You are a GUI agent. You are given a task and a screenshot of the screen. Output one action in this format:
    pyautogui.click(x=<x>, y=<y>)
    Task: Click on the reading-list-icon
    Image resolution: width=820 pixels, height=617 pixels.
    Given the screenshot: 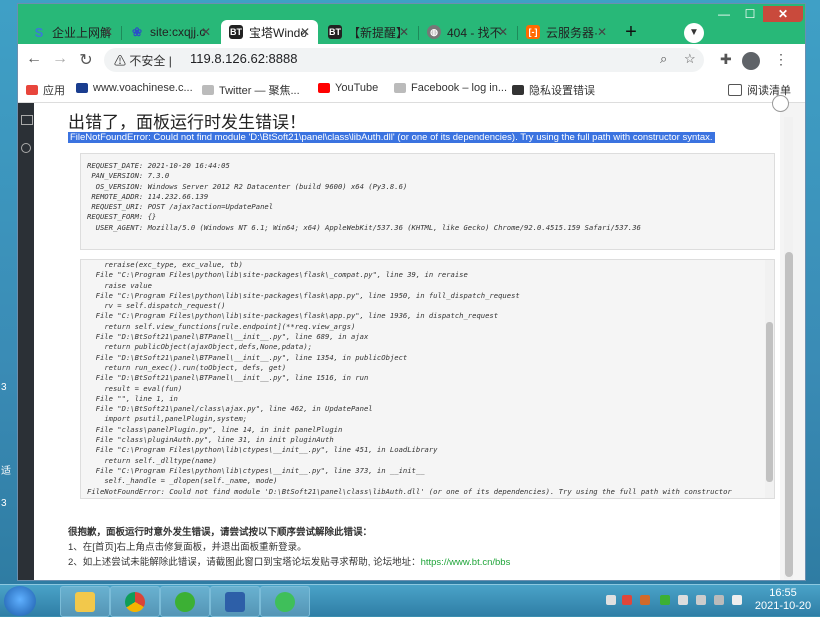 What is the action you would take?
    pyautogui.click(x=735, y=90)
    